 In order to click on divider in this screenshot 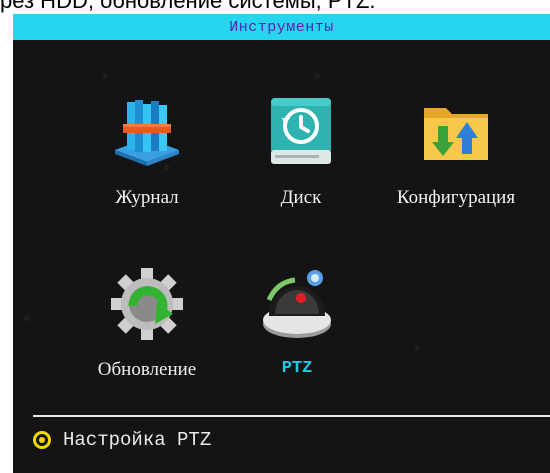, I will do `click(291, 416)`.